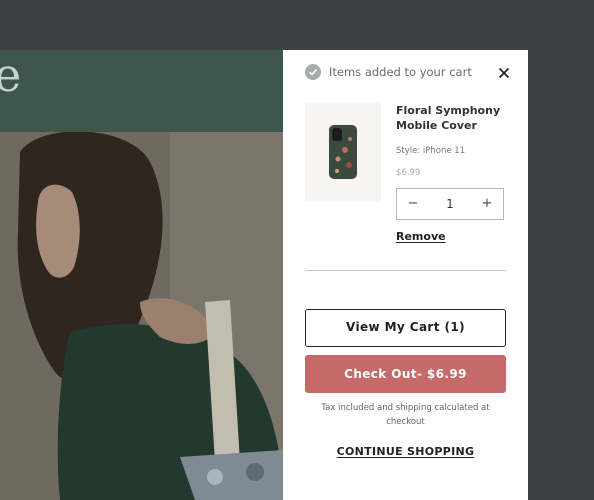 The height and width of the screenshot is (500, 594). Describe the element at coordinates (405, 270) in the screenshot. I see `divider` at that location.